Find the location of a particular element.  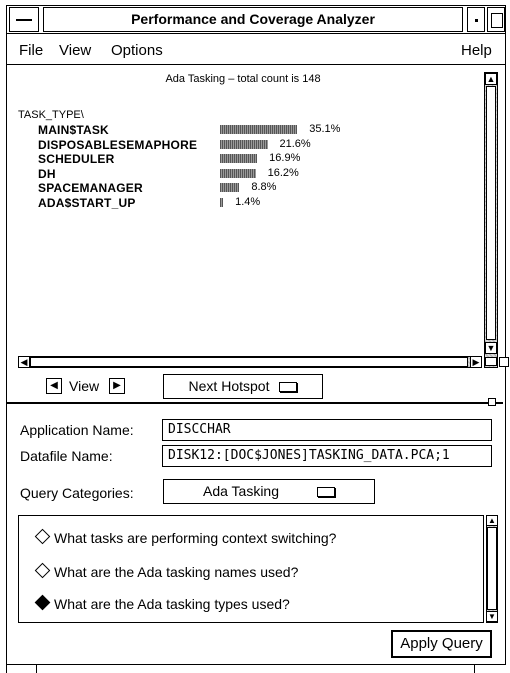

histogram-row: SCHEDULER 16.9% is located at coordinates (258, 159).